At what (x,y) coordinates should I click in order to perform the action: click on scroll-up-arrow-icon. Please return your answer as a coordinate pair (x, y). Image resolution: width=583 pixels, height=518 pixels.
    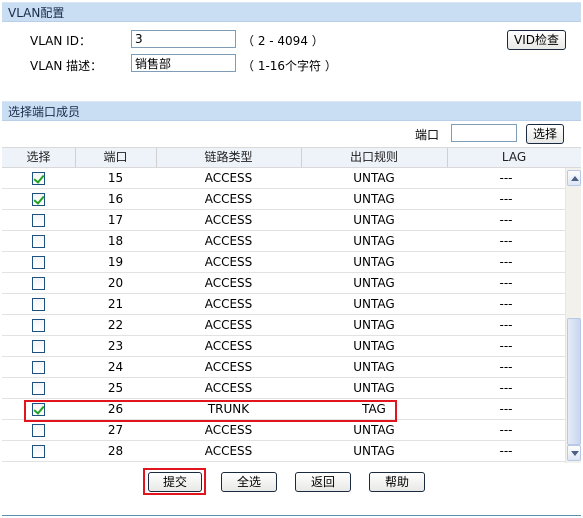
    Looking at the image, I should click on (574, 178).